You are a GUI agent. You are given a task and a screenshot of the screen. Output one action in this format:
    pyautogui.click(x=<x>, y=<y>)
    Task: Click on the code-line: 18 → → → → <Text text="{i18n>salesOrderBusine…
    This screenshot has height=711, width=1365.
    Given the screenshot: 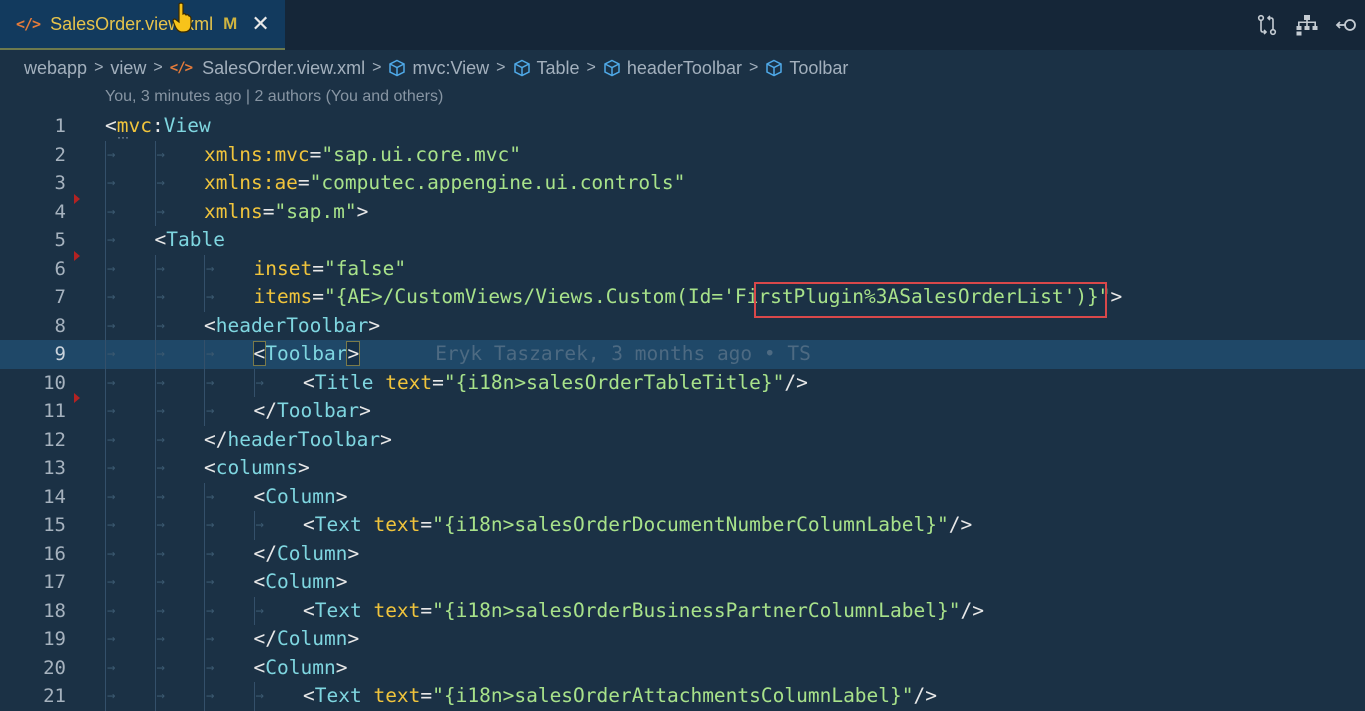 What is the action you would take?
    pyautogui.click(x=682, y=611)
    